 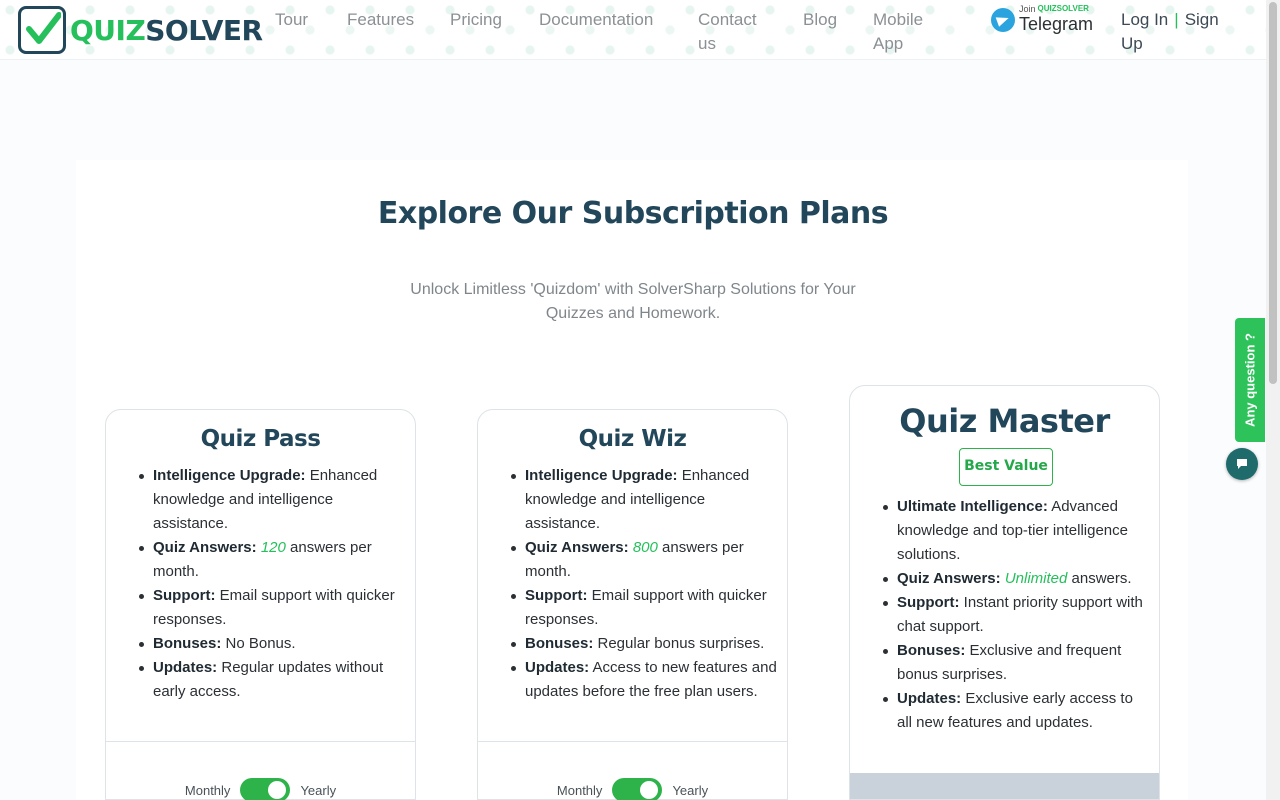 What do you see at coordinates (644, 644) in the screenshot?
I see `feature-item: Bonuses: Regular bonus surprises.` at bounding box center [644, 644].